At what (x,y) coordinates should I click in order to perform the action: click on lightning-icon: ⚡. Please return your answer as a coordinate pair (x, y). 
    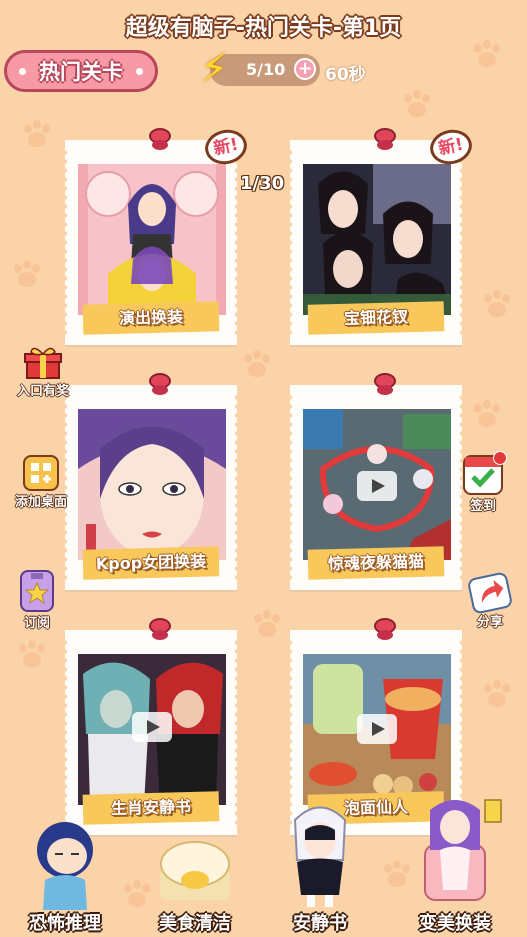
    Looking at the image, I should click on (214, 69).